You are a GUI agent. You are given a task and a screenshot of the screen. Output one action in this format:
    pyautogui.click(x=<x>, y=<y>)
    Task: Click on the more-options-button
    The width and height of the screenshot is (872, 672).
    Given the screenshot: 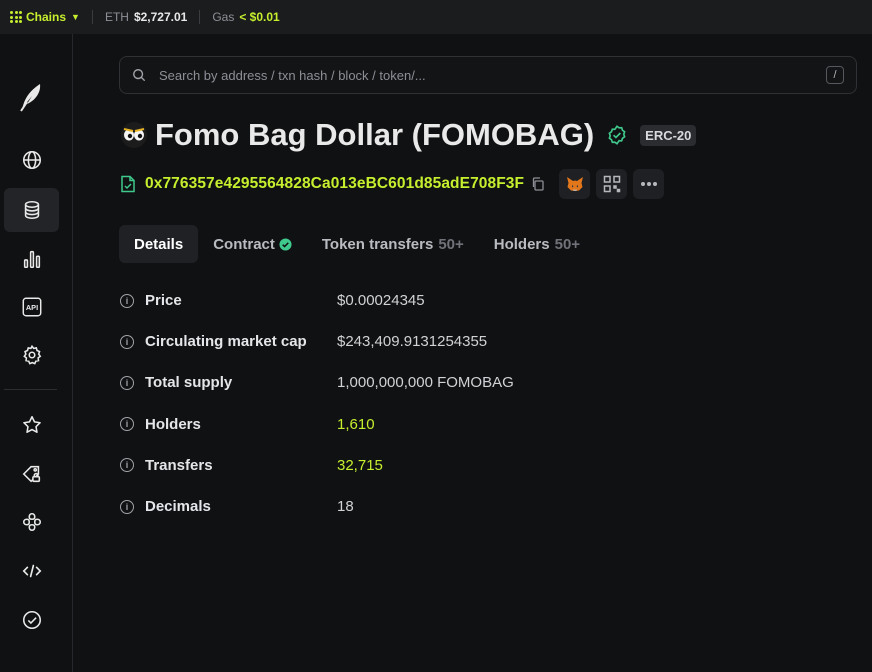 What is the action you would take?
    pyautogui.click(x=649, y=184)
    